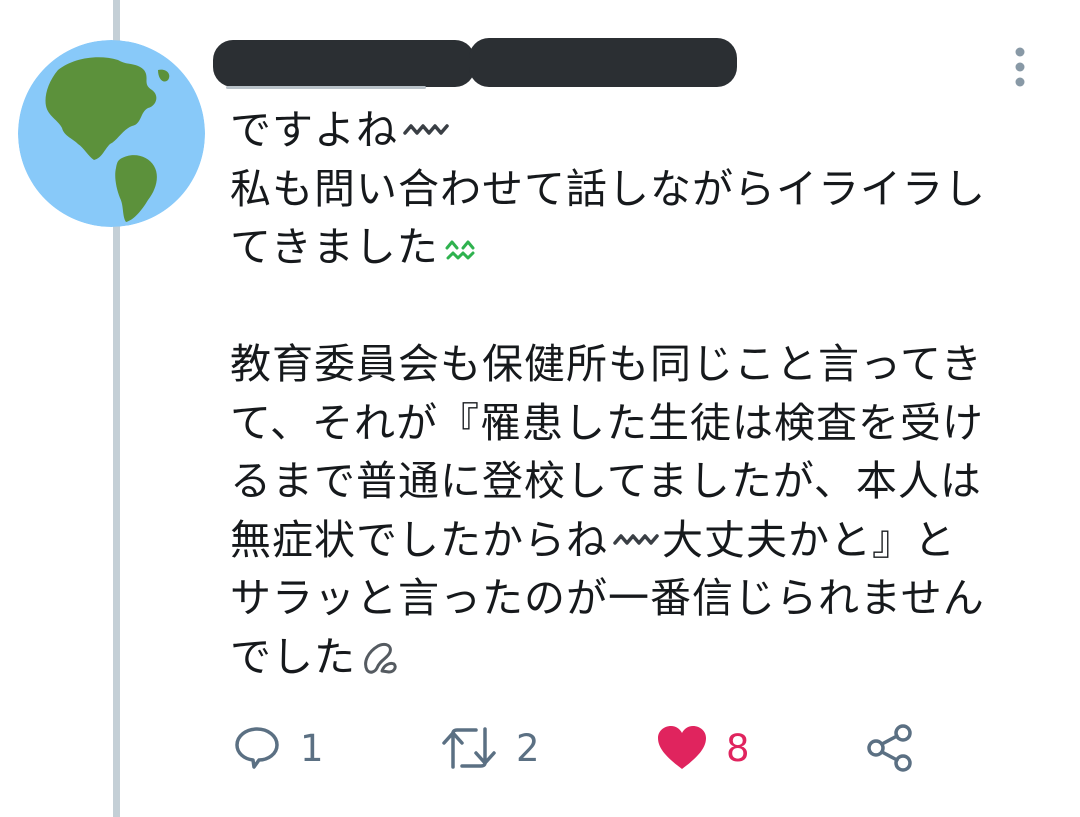  I want to click on tweet-action-bar: 1 2 8, so click(540, 750).